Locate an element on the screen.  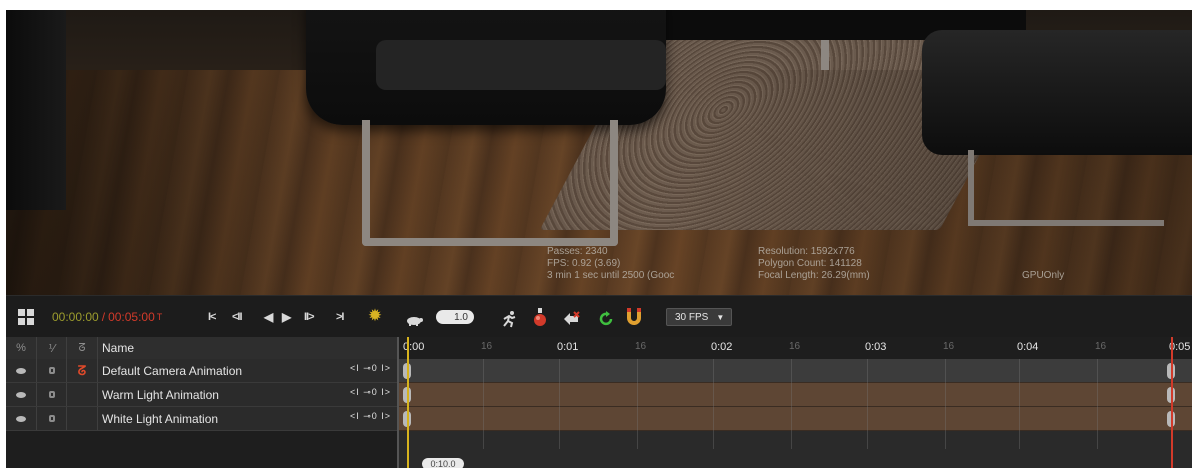
track-list-header: % ⅟ ᘔ Name is located at coordinates (201, 348).